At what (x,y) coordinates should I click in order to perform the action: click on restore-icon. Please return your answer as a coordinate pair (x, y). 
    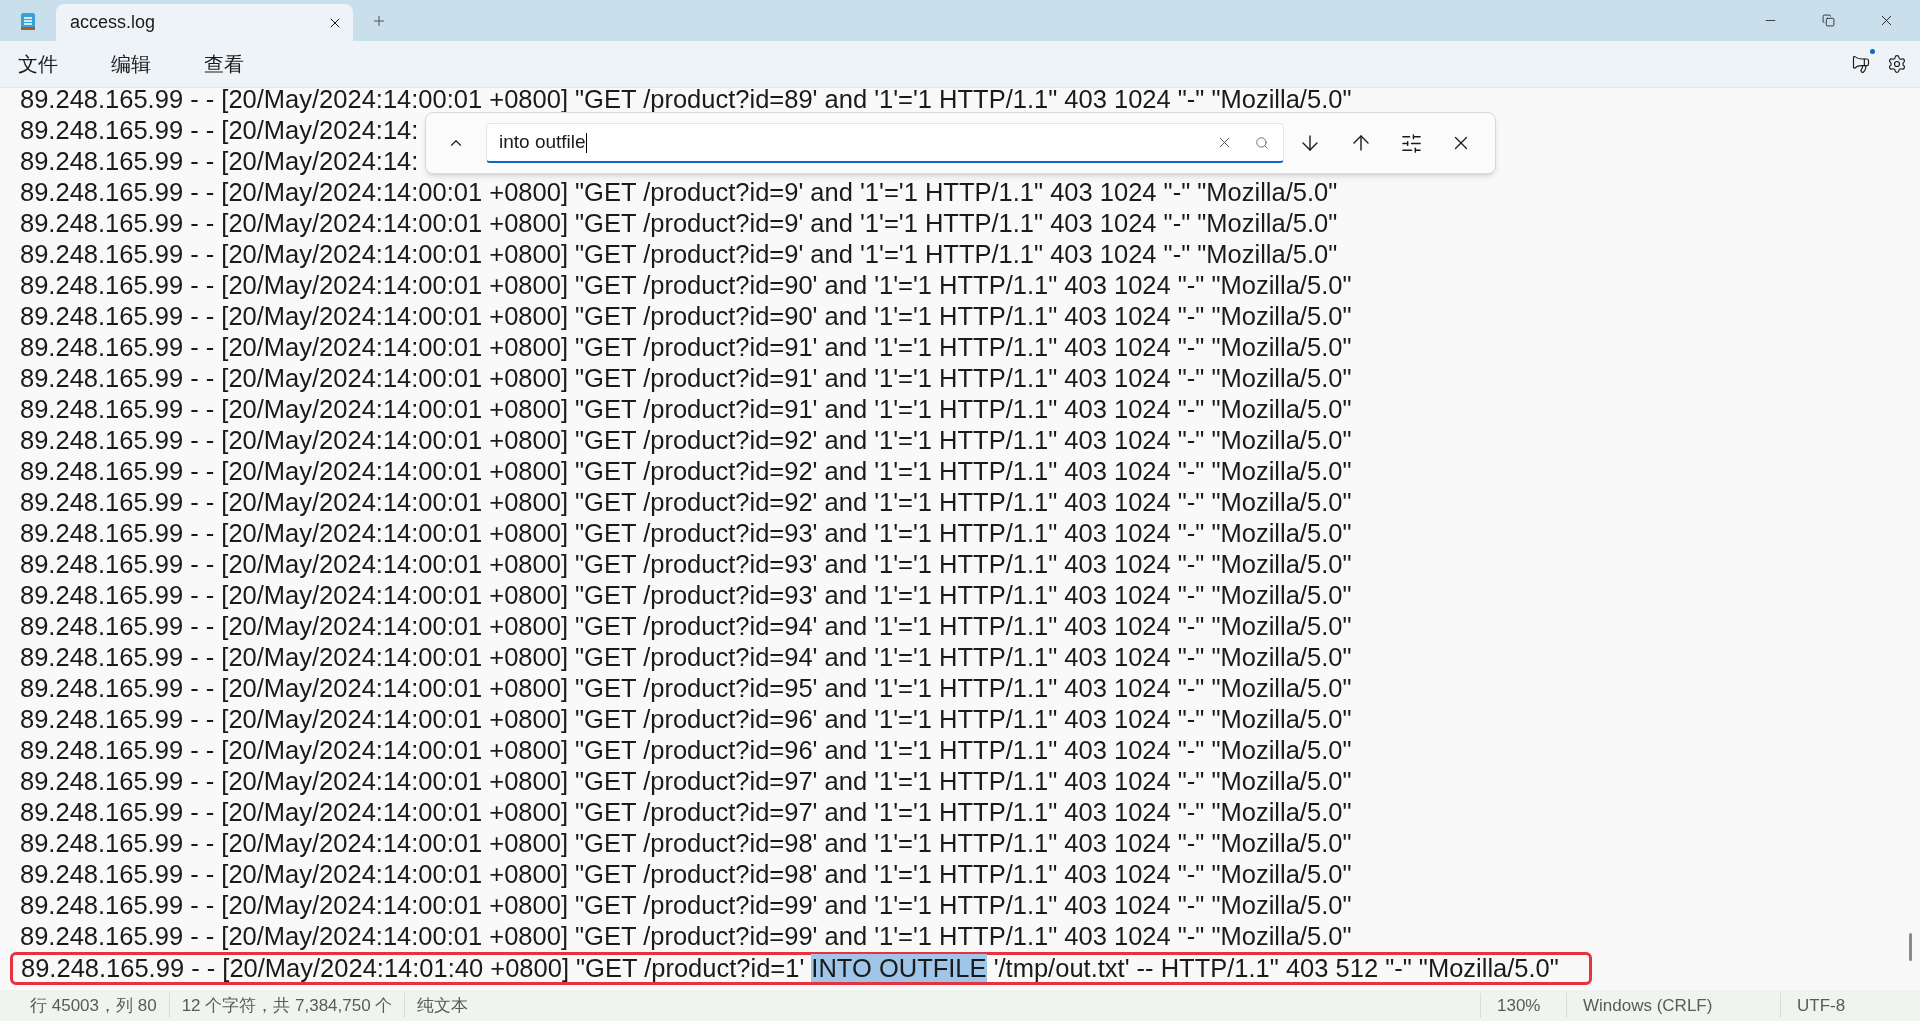
    Looking at the image, I should click on (1828, 20).